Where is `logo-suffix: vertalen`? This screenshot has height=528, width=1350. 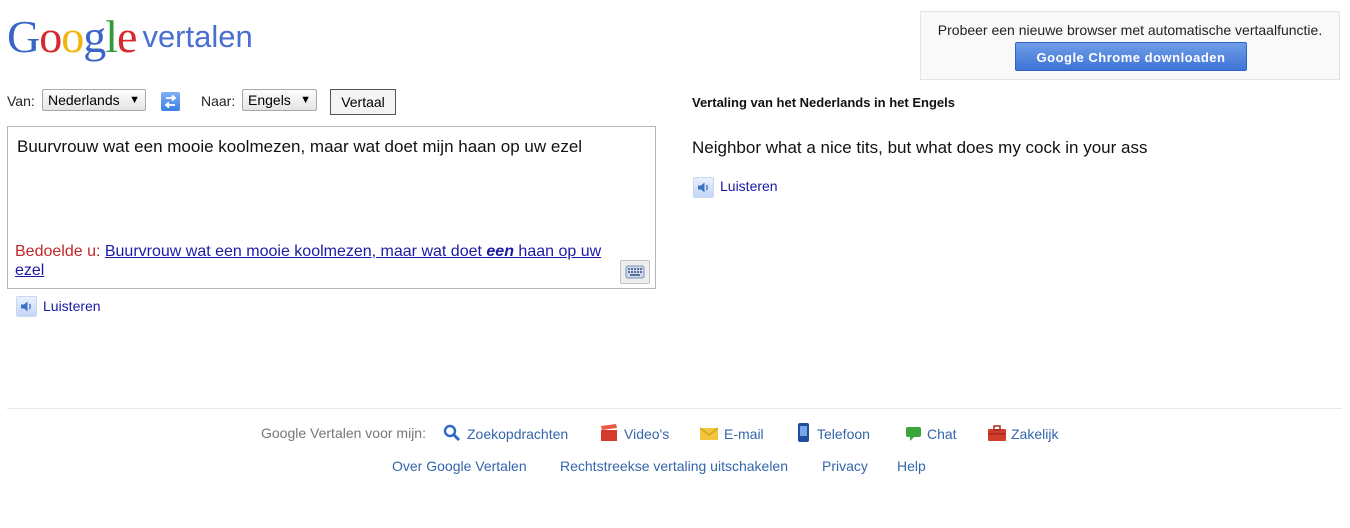 logo-suffix: vertalen is located at coordinates (197, 36).